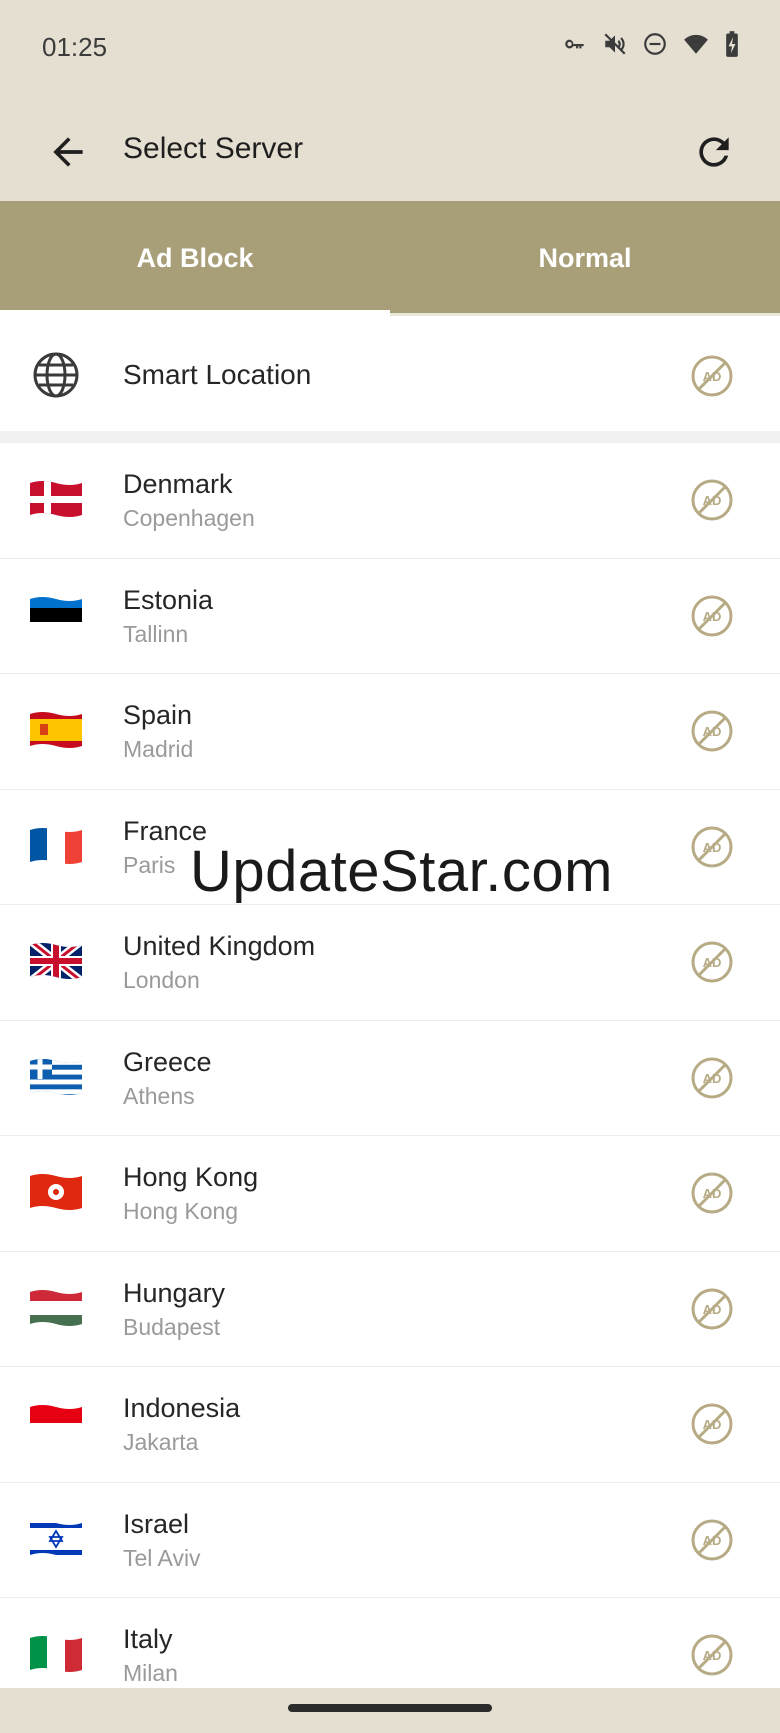 This screenshot has height=1733, width=780. Describe the element at coordinates (213, 148) in the screenshot. I see `page-title: Select Server` at that location.